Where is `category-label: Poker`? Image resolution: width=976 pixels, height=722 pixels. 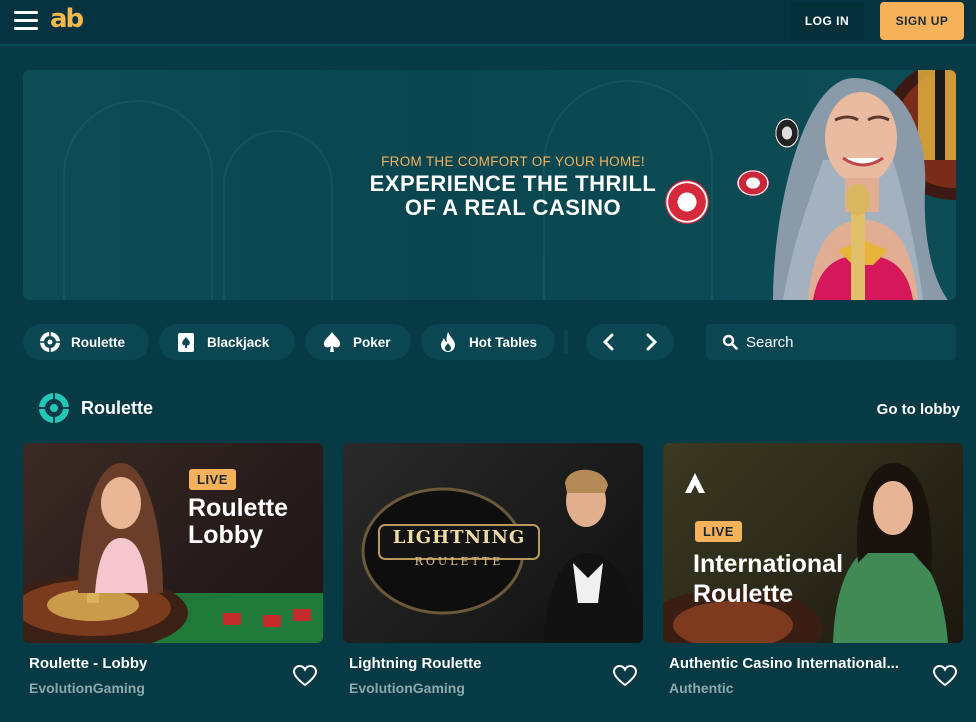
category-label: Poker is located at coordinates (372, 342).